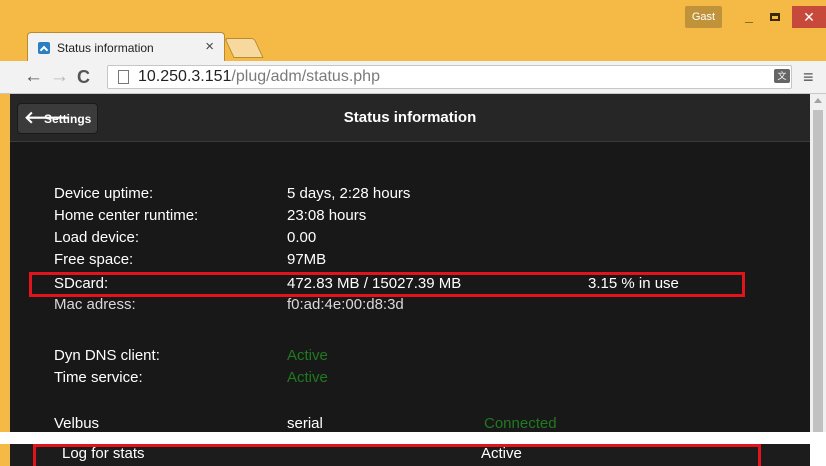 This screenshot has height=466, width=826. What do you see at coordinates (449, 77) in the screenshot?
I see `address-bar: 10.250.3.151/plug/adm/status.php` at bounding box center [449, 77].